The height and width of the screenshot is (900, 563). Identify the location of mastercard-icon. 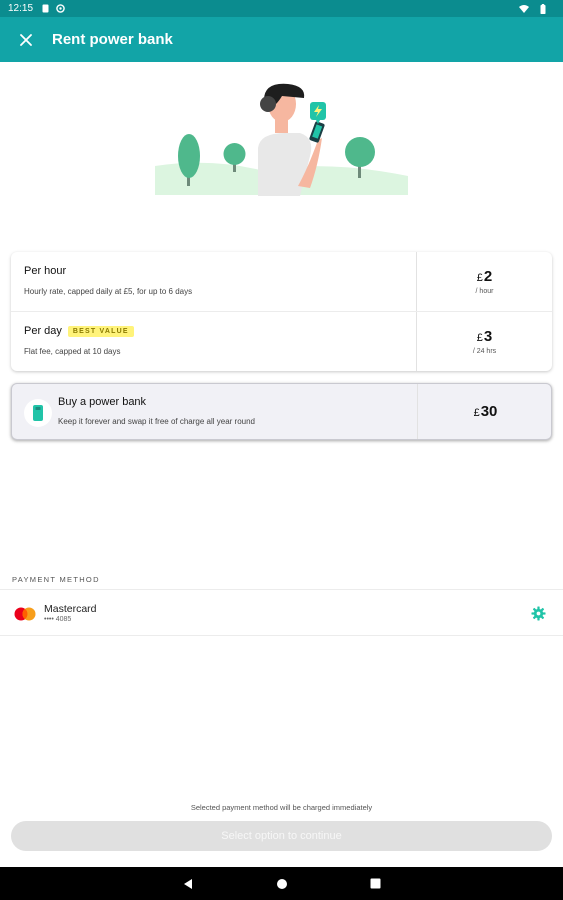
(25, 614).